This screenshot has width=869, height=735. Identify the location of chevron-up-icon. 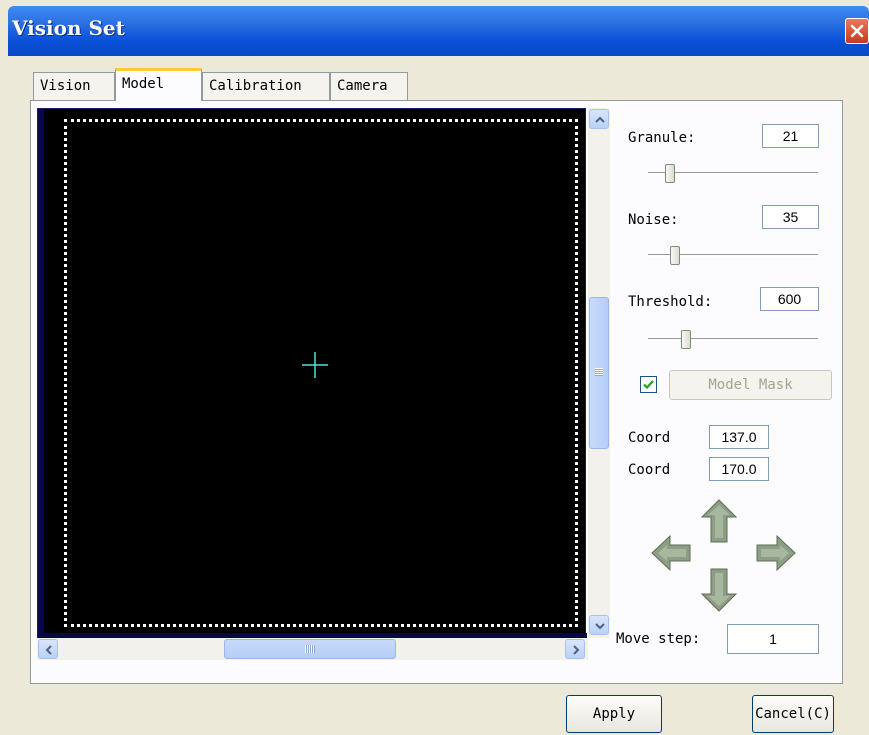
(600, 119).